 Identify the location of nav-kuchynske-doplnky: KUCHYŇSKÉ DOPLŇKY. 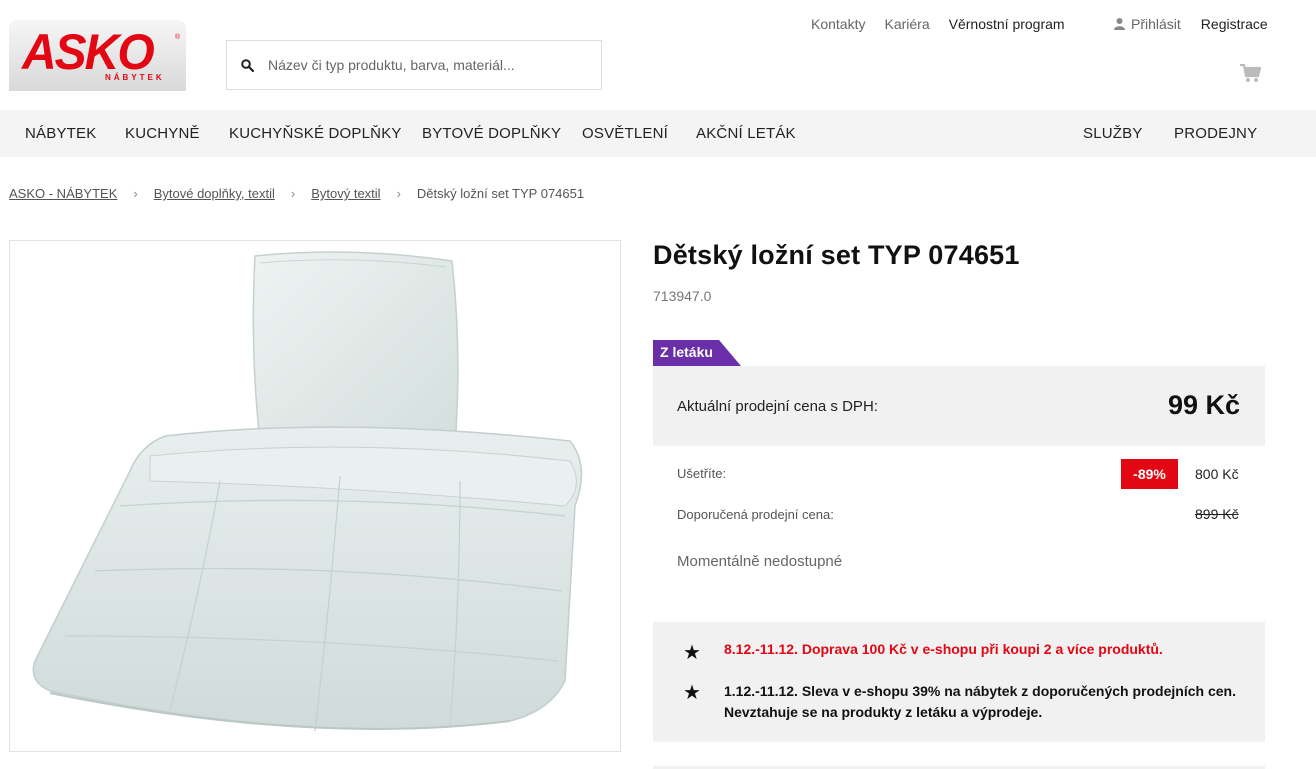
(315, 133).